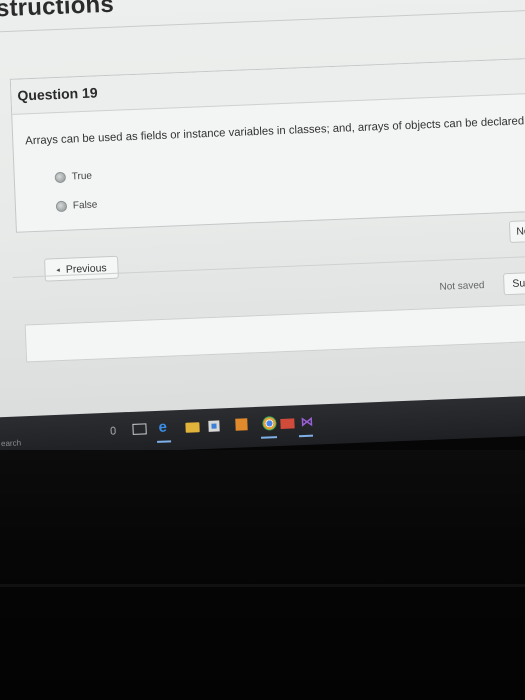 The image size is (525, 700). Describe the element at coordinates (58, 270) in the screenshot. I see `chevron-left-icon: ◂` at that location.